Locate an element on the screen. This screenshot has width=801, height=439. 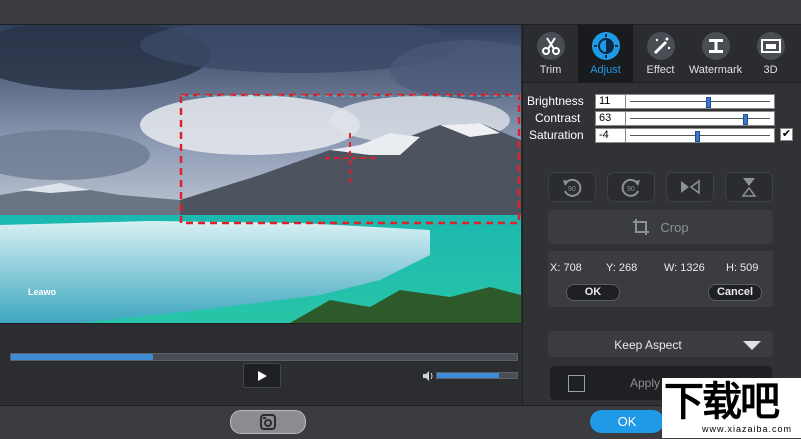
rotate-left-icon: 90 is located at coordinates (572, 187).